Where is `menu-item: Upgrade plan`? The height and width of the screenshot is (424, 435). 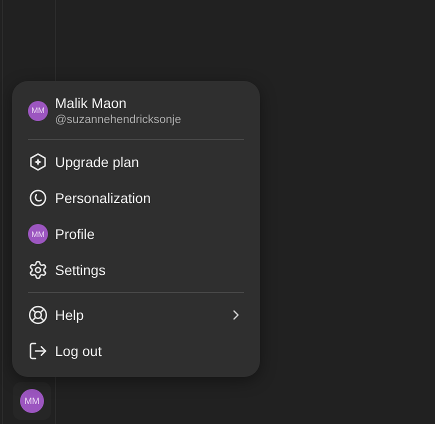
menu-item: Upgrade plan is located at coordinates (136, 162).